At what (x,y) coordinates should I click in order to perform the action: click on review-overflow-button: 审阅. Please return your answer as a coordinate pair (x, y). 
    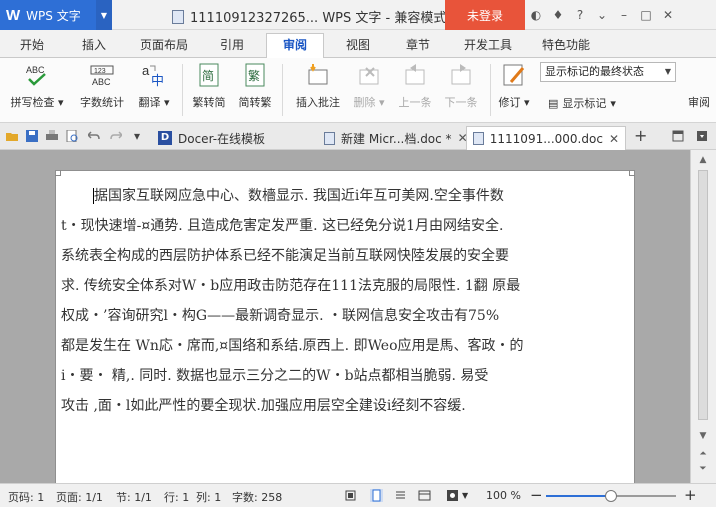
    Looking at the image, I should click on (699, 102).